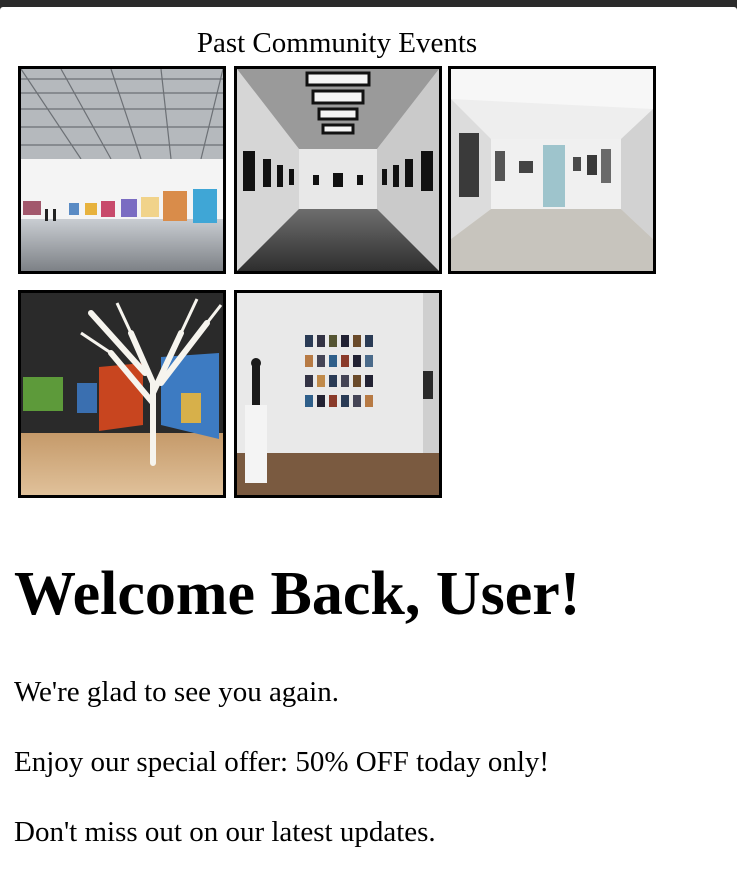  Describe the element at coordinates (225, 832) in the screenshot. I see `updates-text: Don't miss out on our latest updates.` at that location.